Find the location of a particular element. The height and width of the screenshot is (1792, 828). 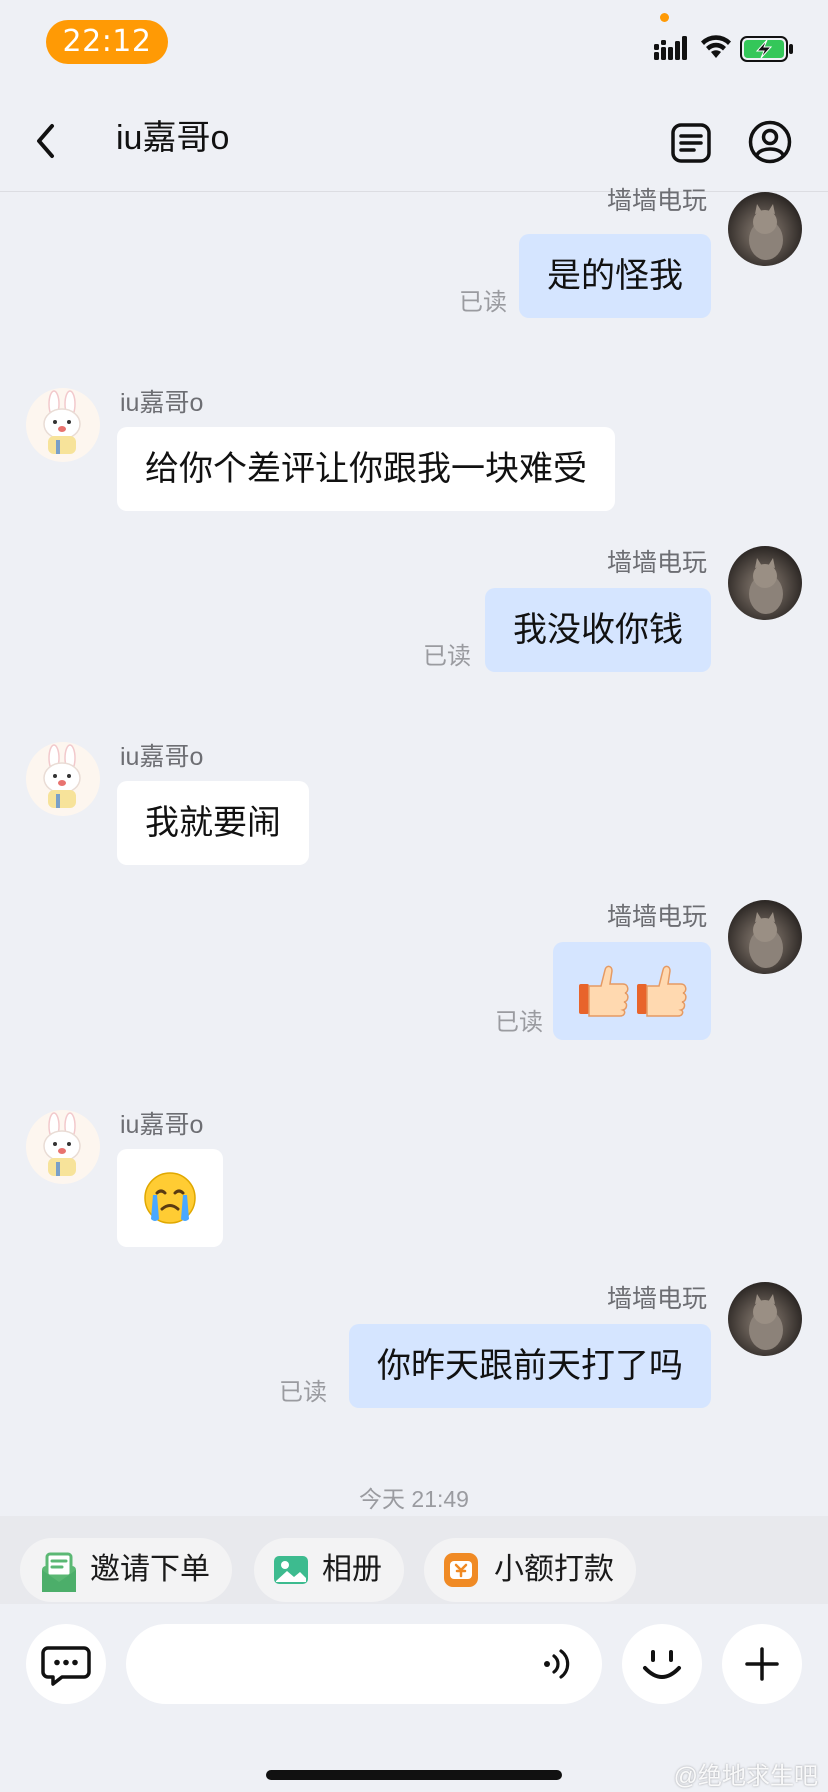

chat-header: iu嘉哥o is located at coordinates (414, 139).